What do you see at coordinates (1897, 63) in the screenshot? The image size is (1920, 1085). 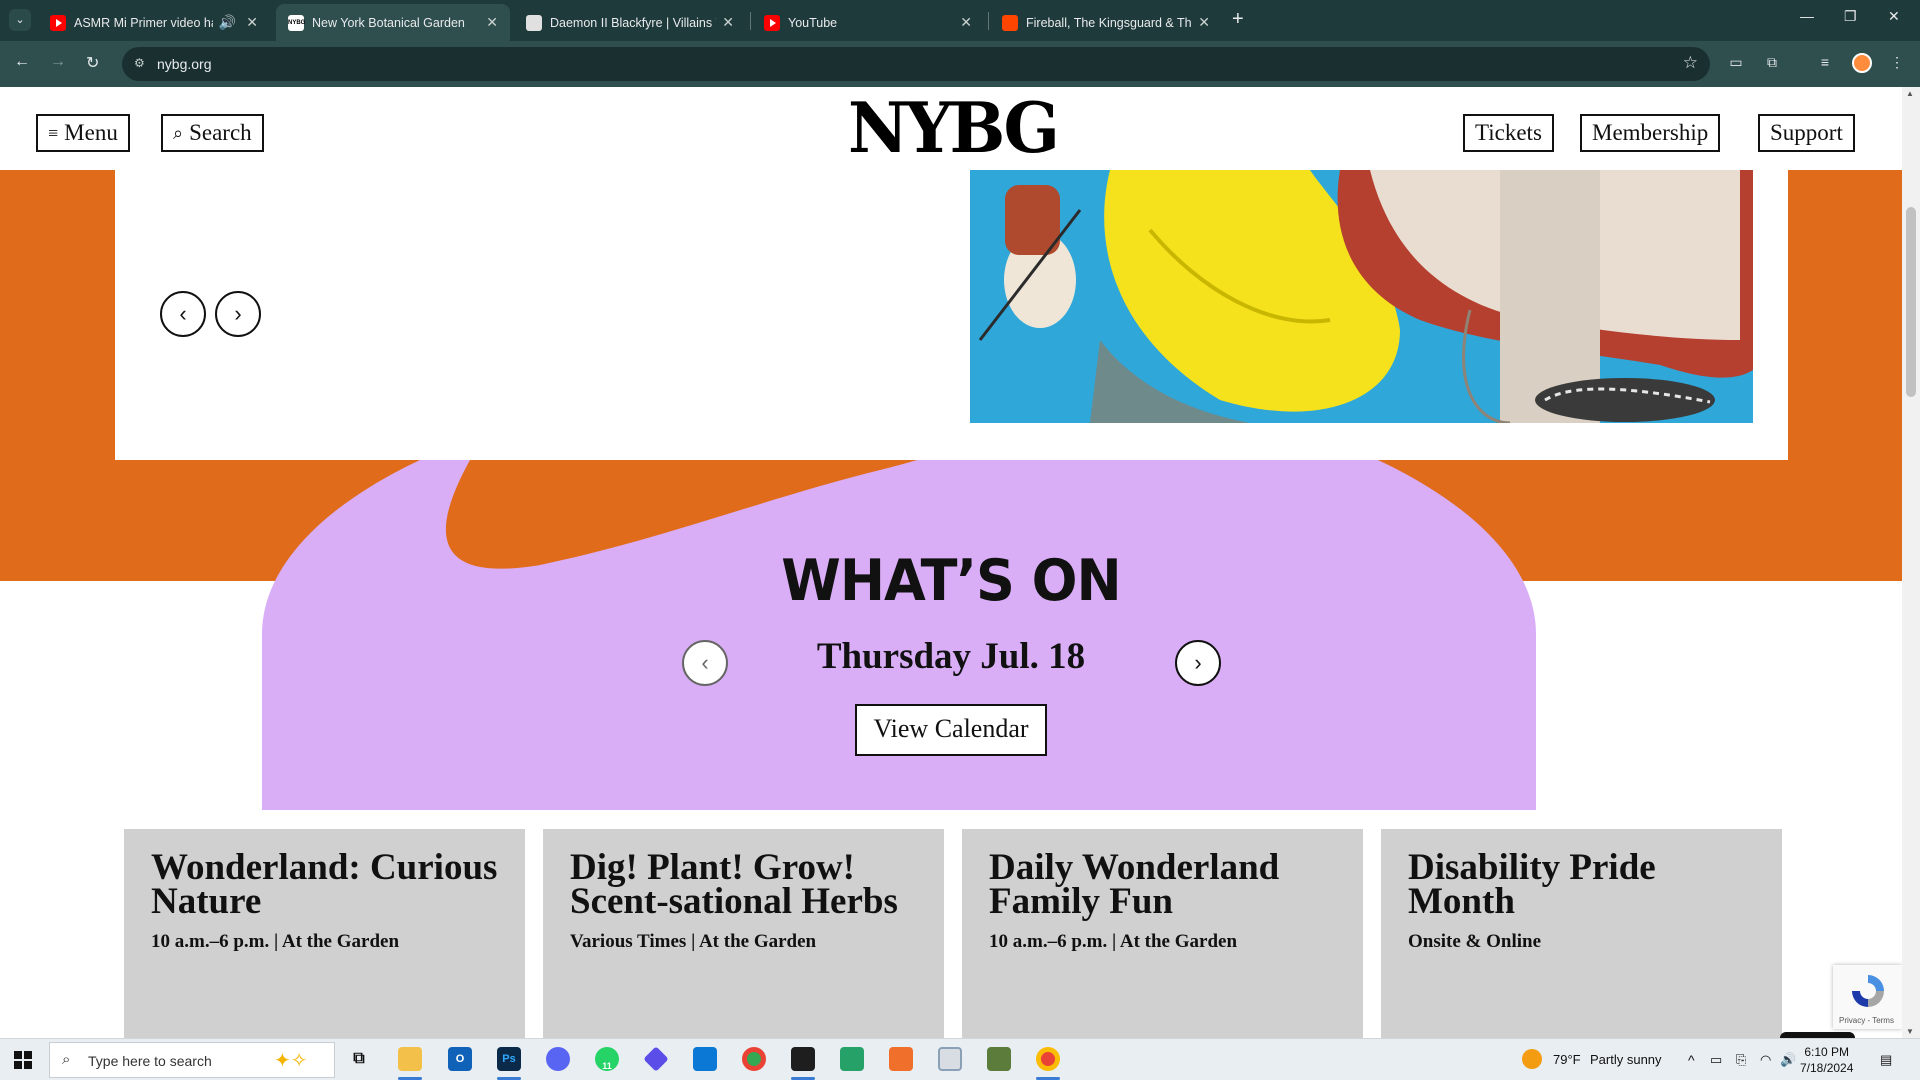 I see `chrome-menu-icon: ⋮` at bounding box center [1897, 63].